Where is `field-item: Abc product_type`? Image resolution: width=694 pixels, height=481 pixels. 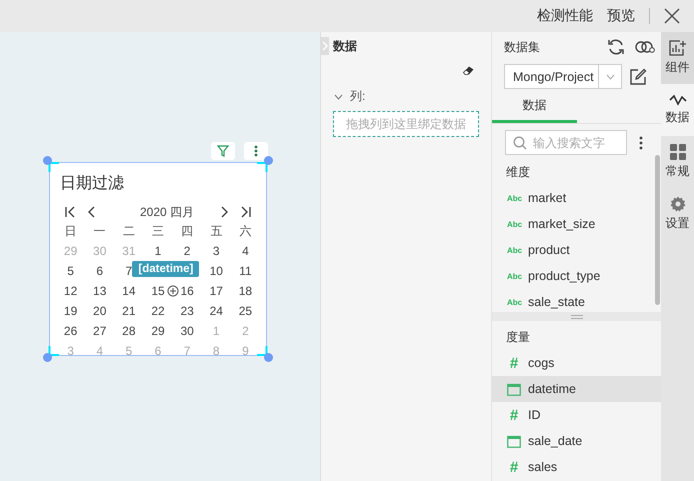
field-item: Abc product_type is located at coordinates (576, 276).